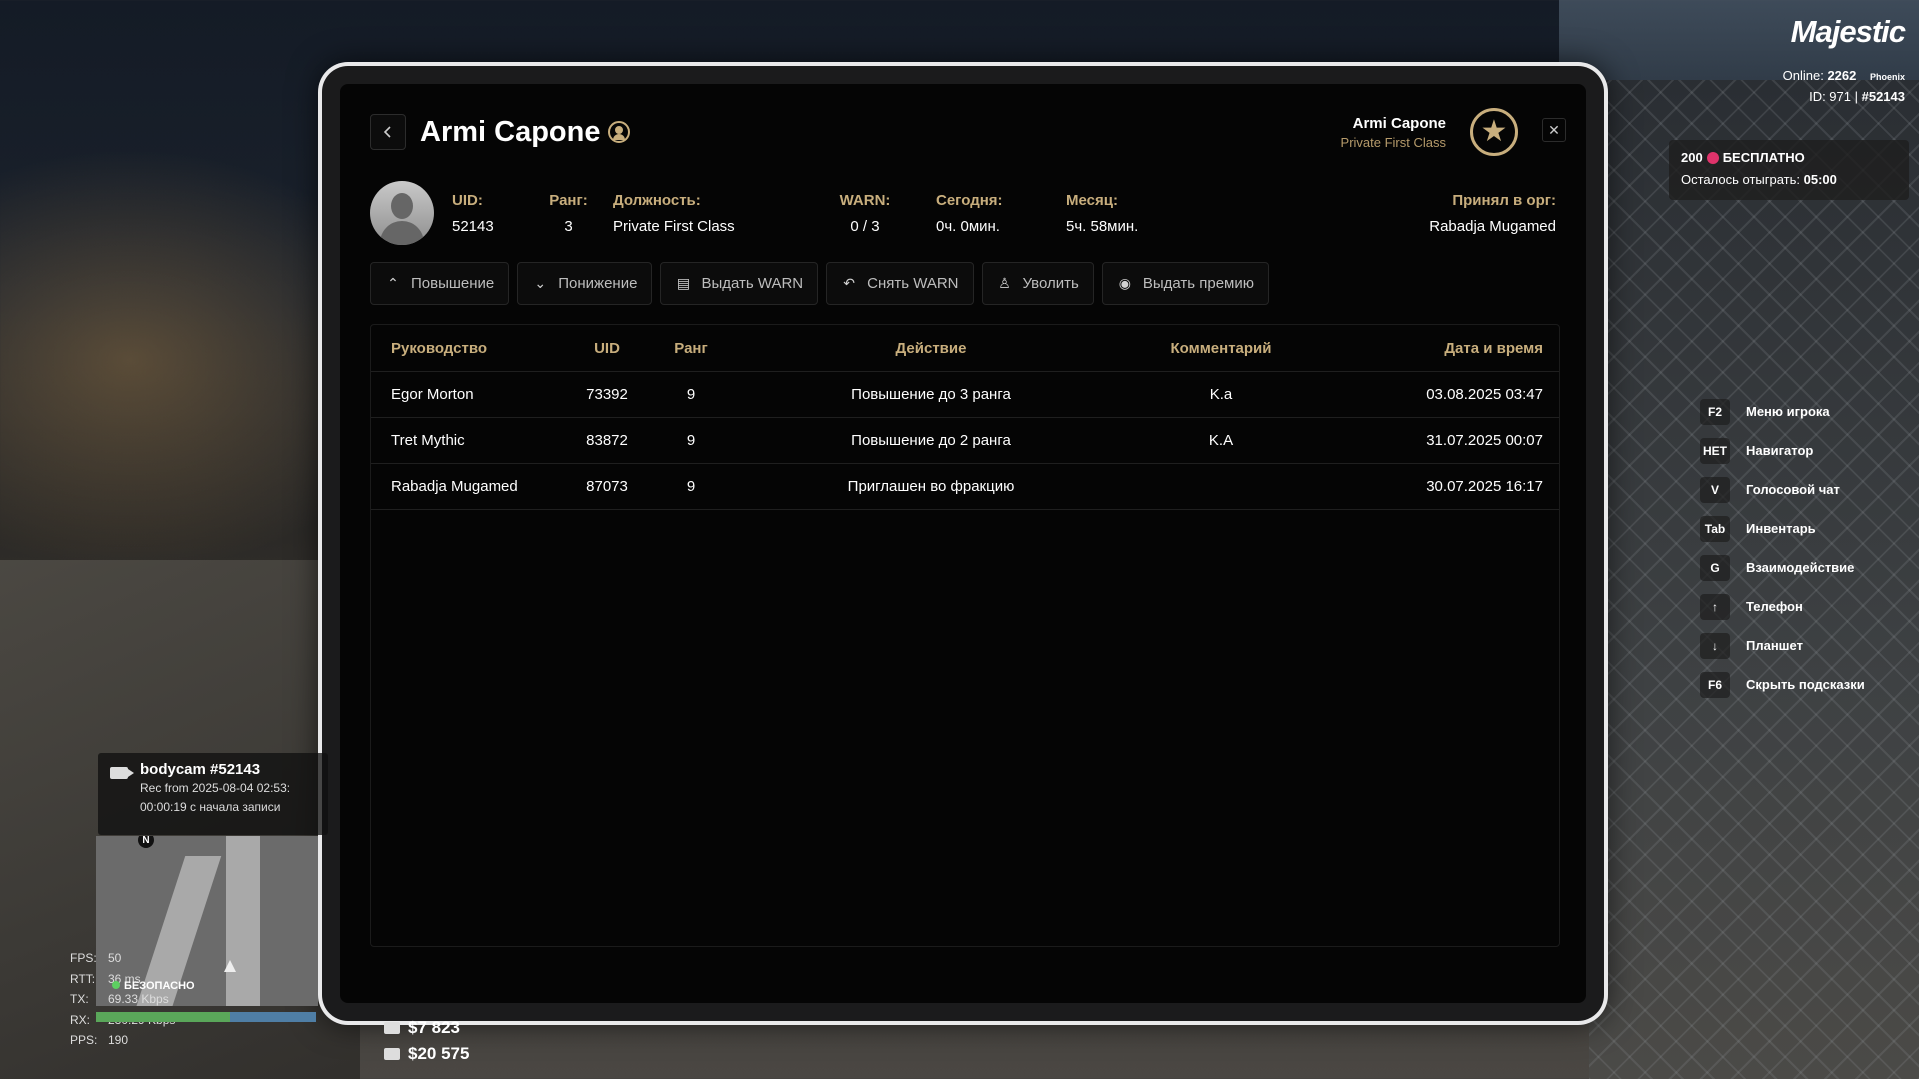 Image resolution: width=1919 pixels, height=1079 pixels. What do you see at coordinates (1484, 486) in the screenshot?
I see `cell-datetime: 30.07.2025 16:17` at bounding box center [1484, 486].